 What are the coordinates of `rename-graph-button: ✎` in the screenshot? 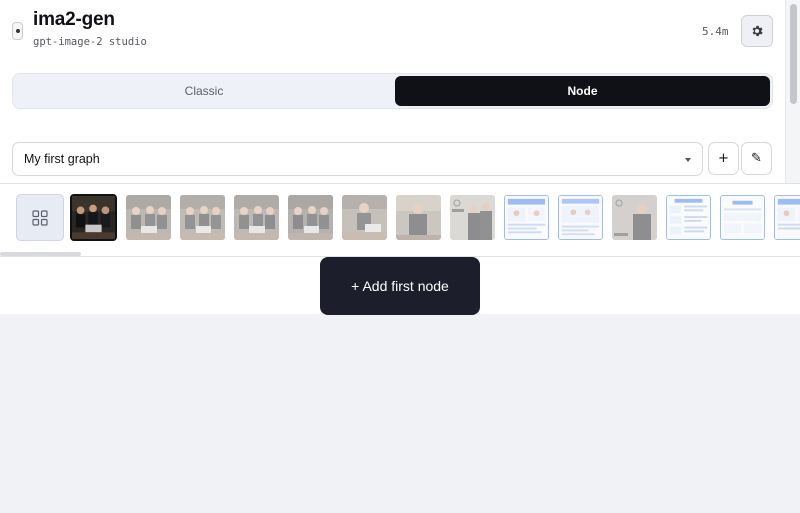 It's located at (756, 158).